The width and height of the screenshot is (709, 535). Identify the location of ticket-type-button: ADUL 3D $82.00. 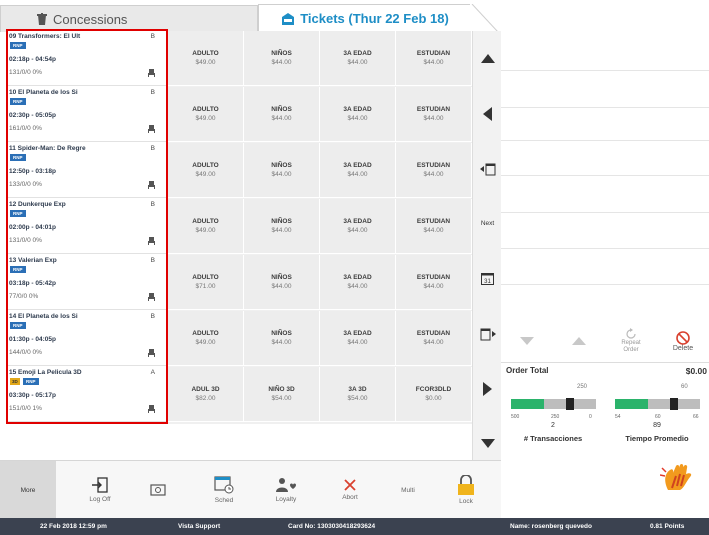
(206, 394).